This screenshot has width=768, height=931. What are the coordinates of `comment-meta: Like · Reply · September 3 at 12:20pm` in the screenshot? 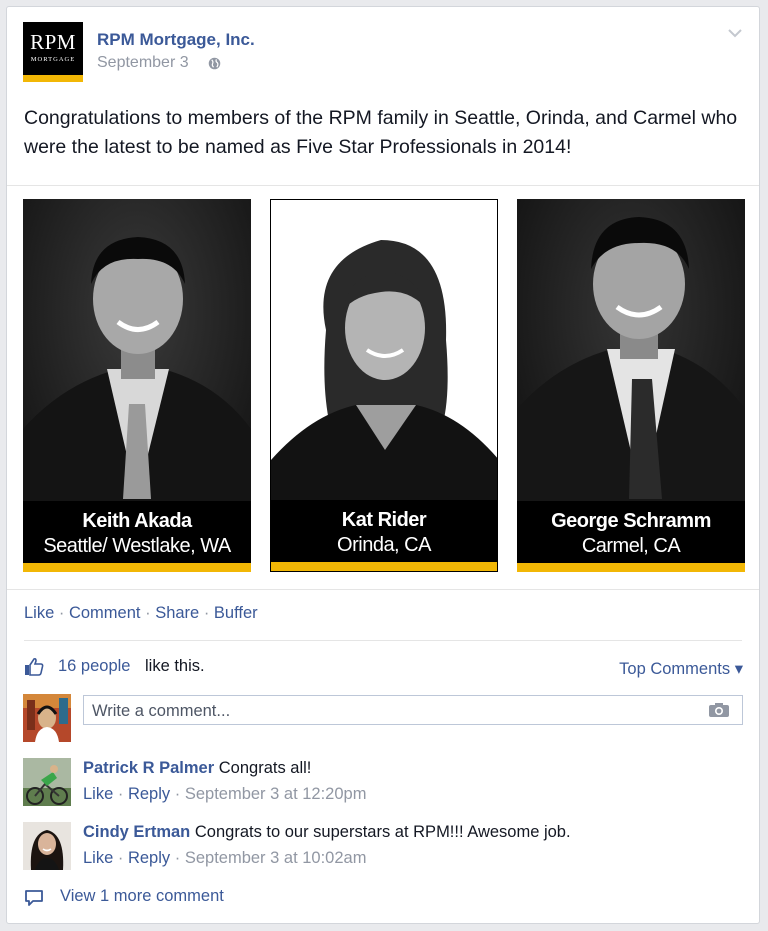 It's located at (224, 794).